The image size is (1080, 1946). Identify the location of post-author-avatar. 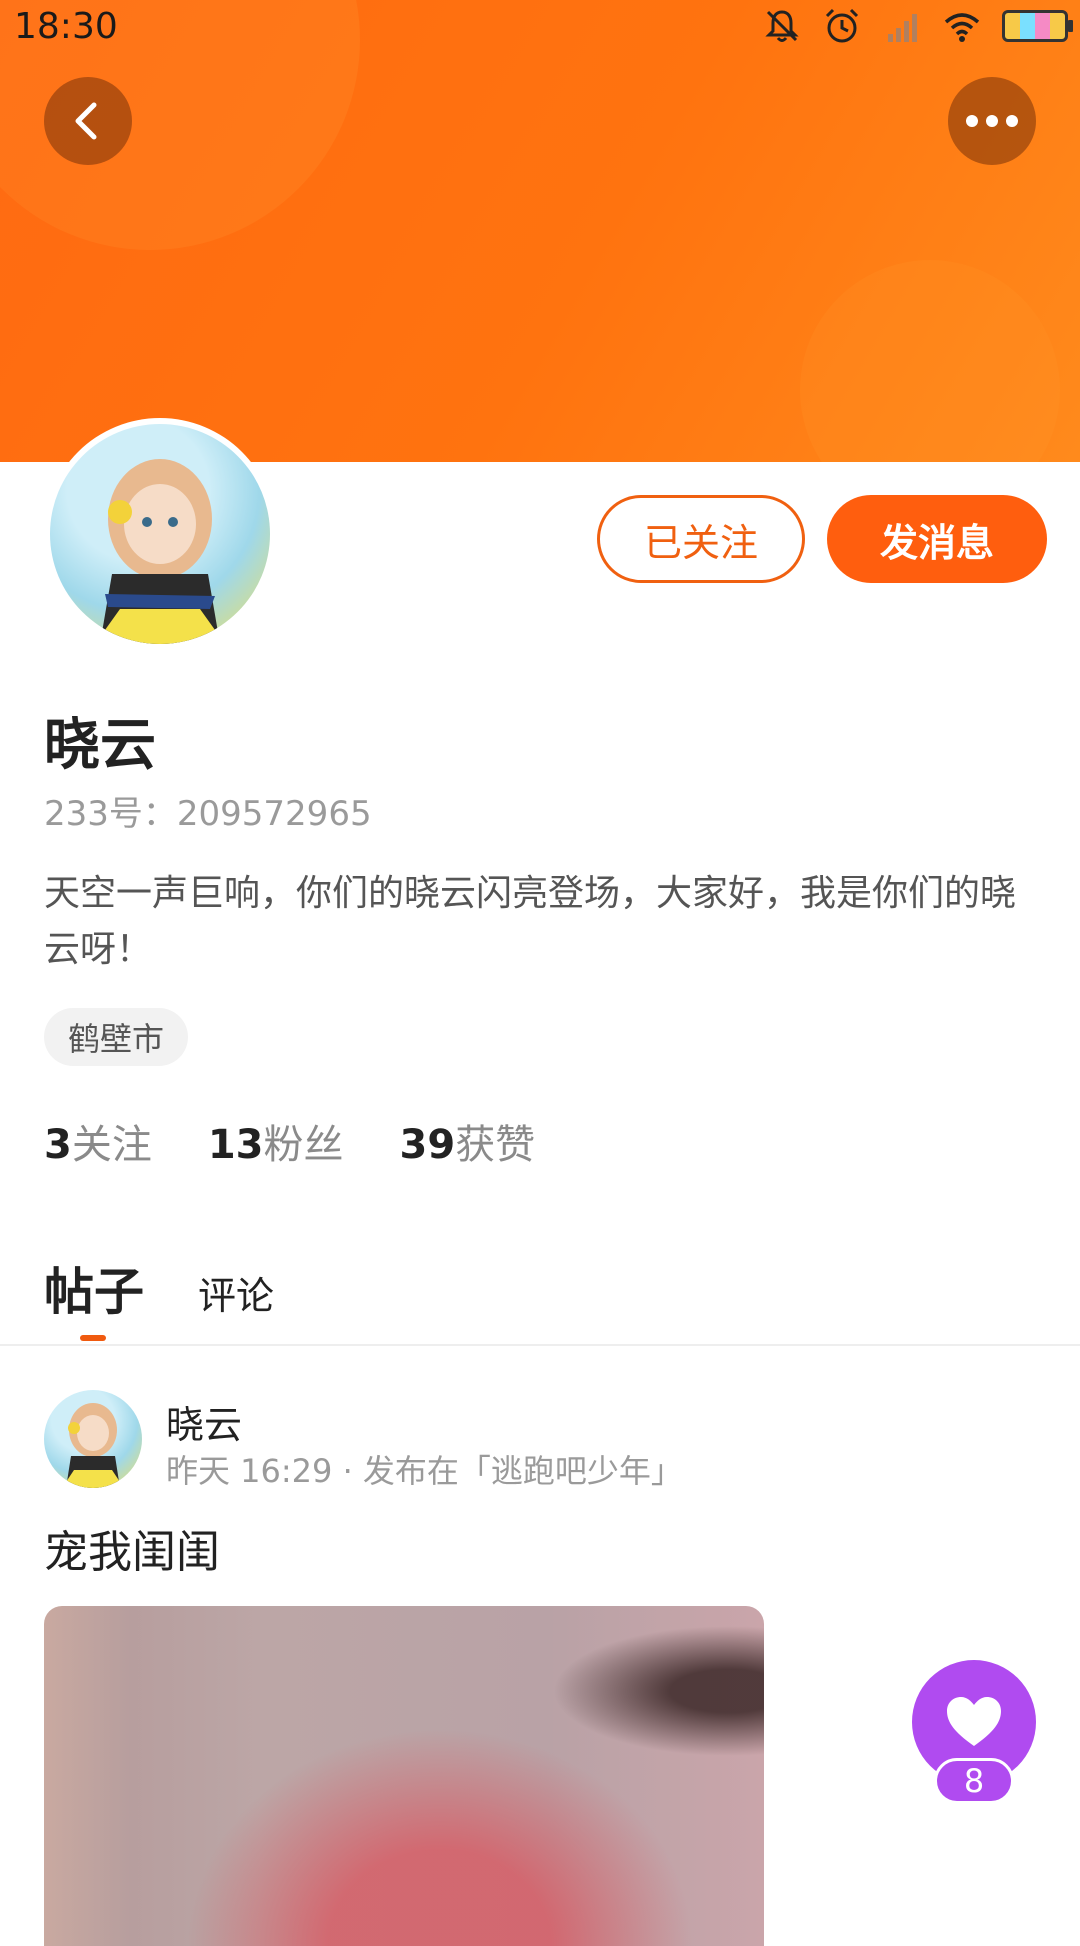
(93, 1439).